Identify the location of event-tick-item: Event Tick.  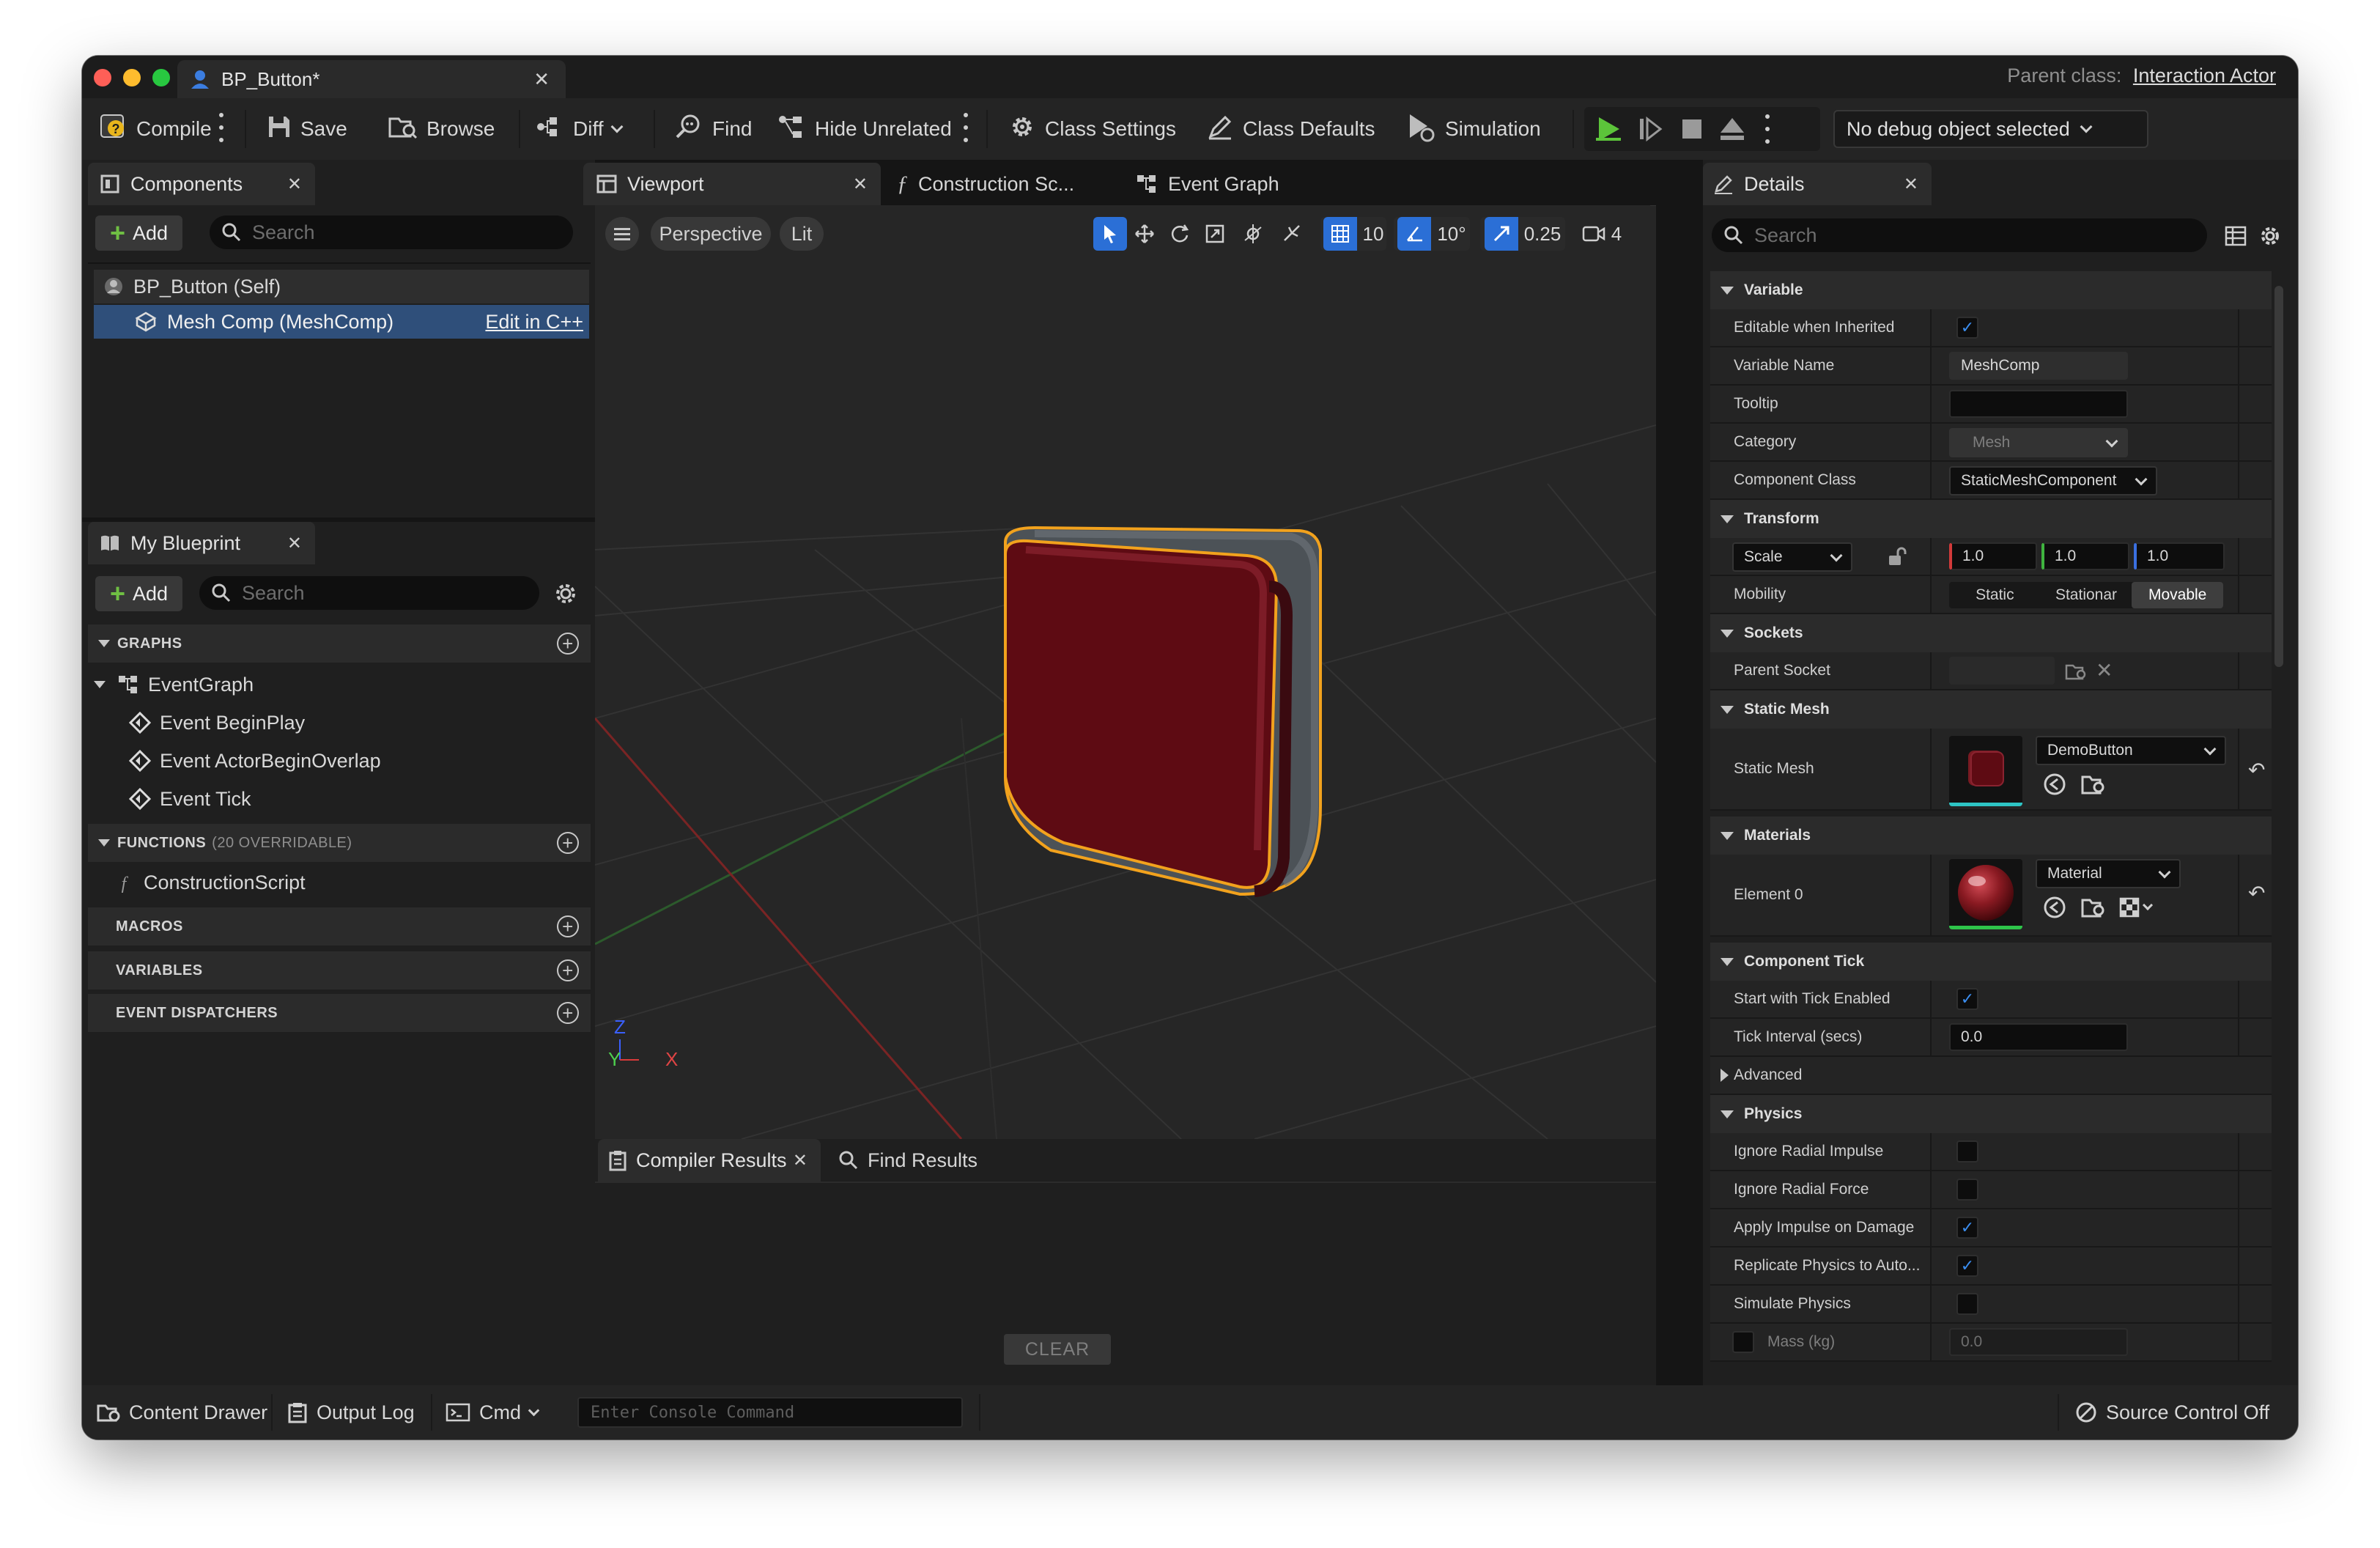
(190, 799).